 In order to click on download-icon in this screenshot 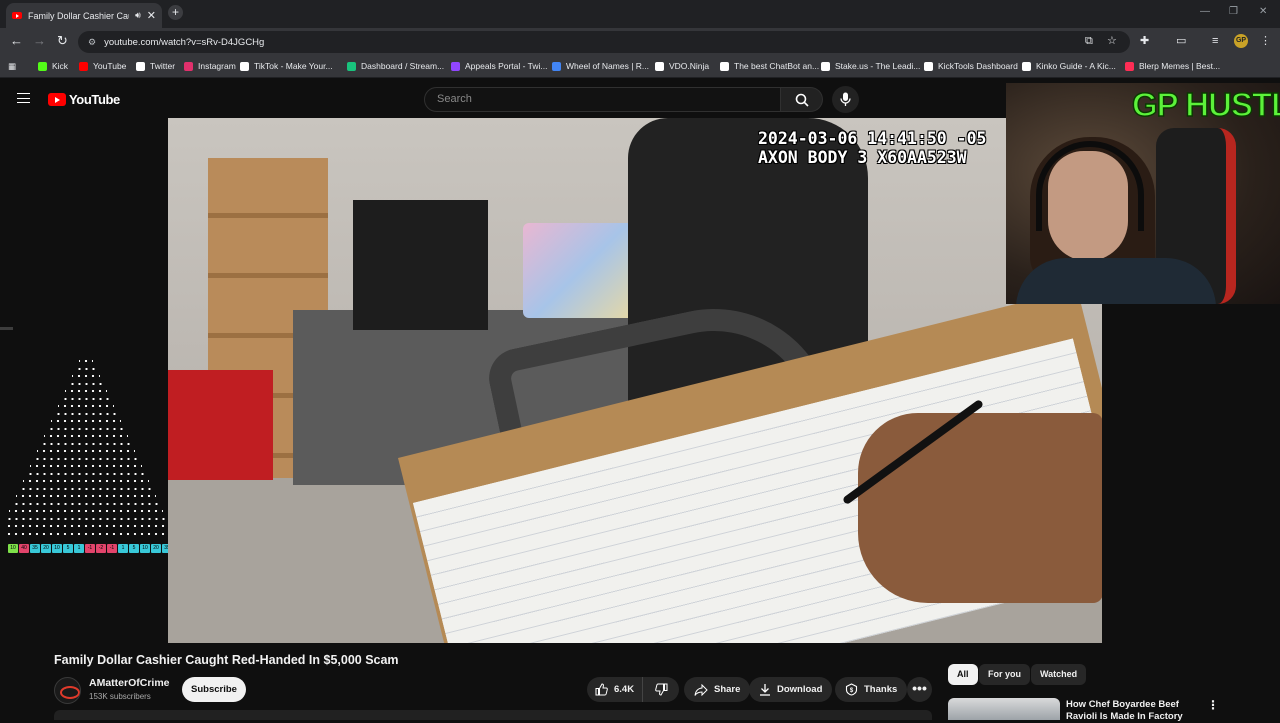, I will do `click(765, 690)`.